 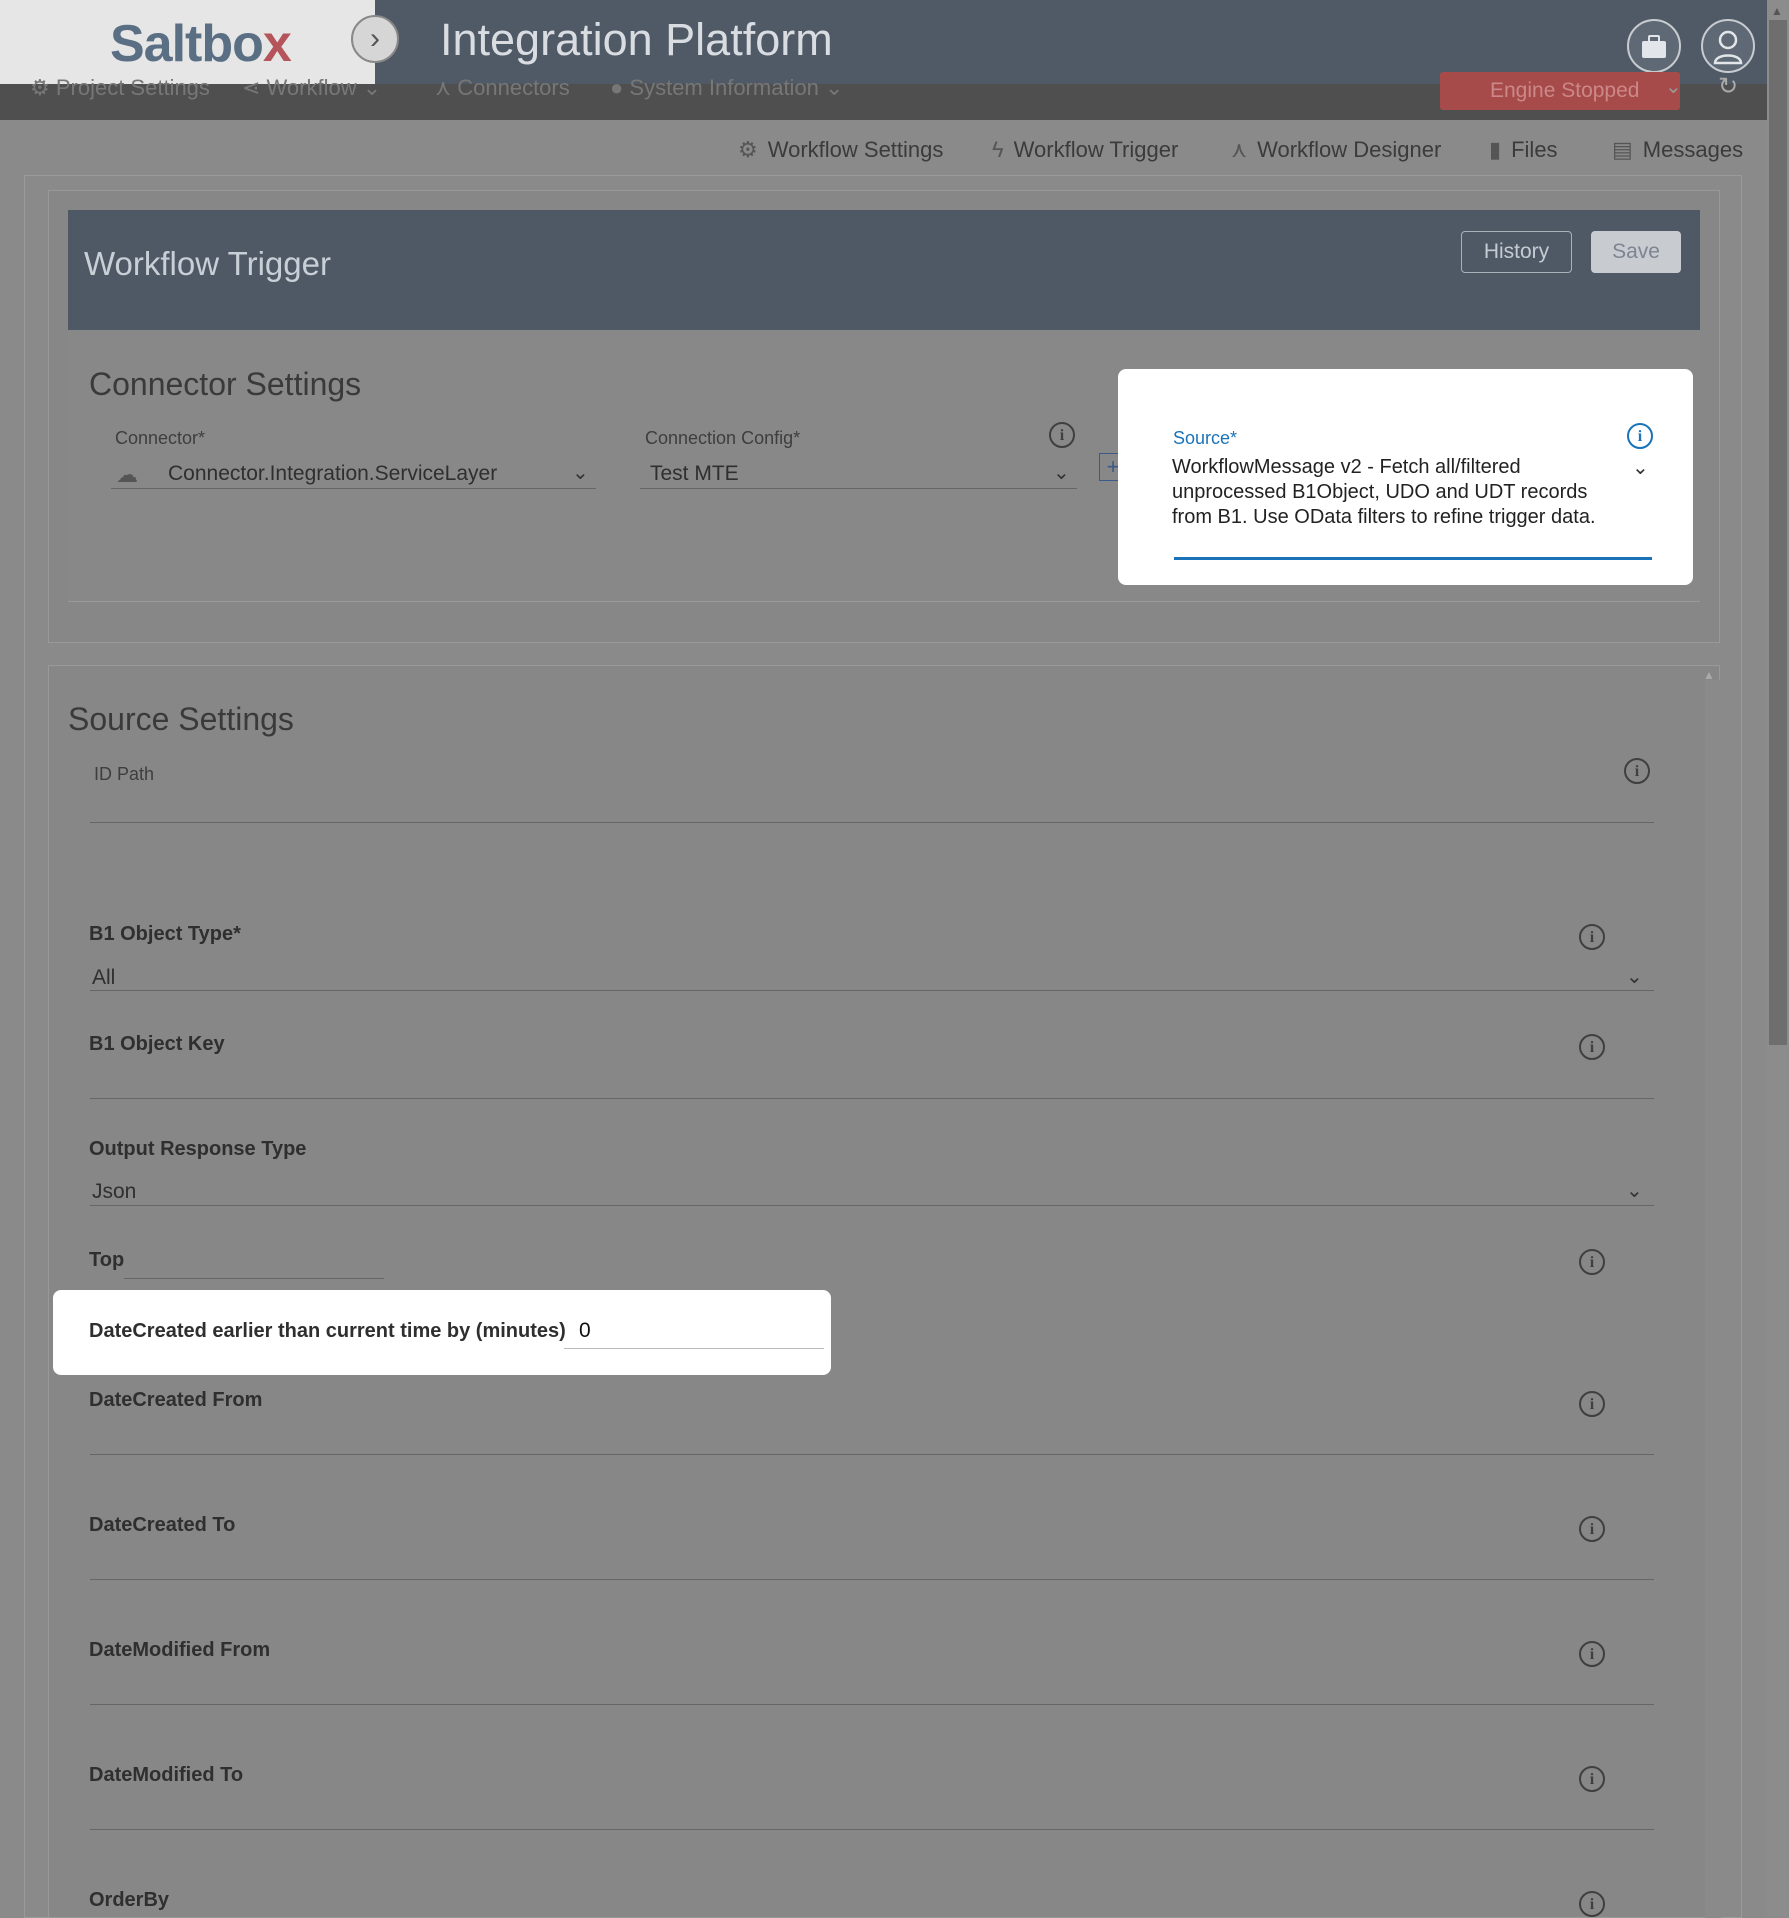 I want to click on datecreated-earlier-input: 0, so click(x=585, y=1331).